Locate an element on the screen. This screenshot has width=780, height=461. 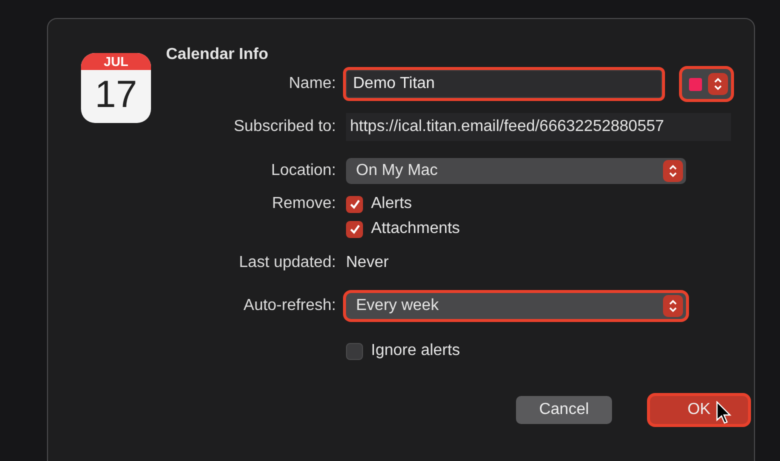
ok-button: OK is located at coordinates (699, 410).